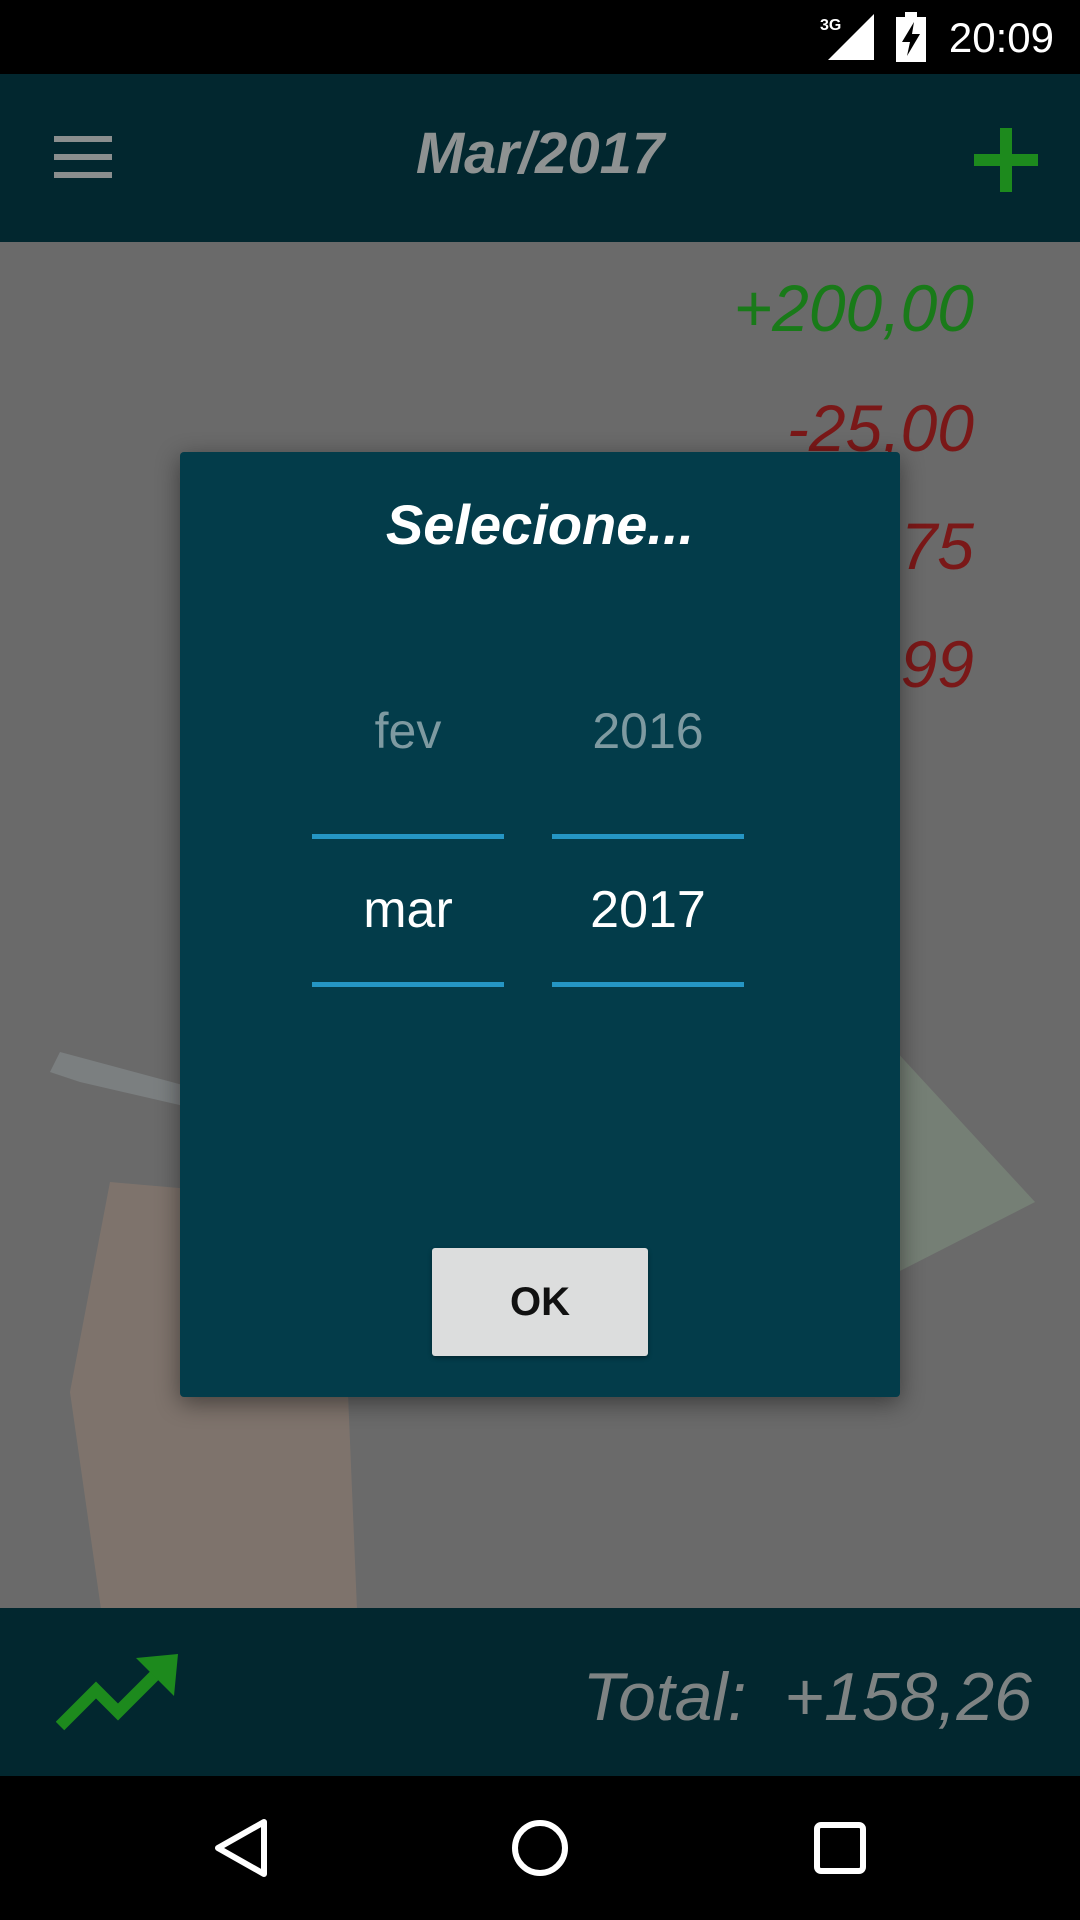 The image size is (1080, 1920). Describe the element at coordinates (118, 1692) in the screenshot. I see `trending-up-icon` at that location.